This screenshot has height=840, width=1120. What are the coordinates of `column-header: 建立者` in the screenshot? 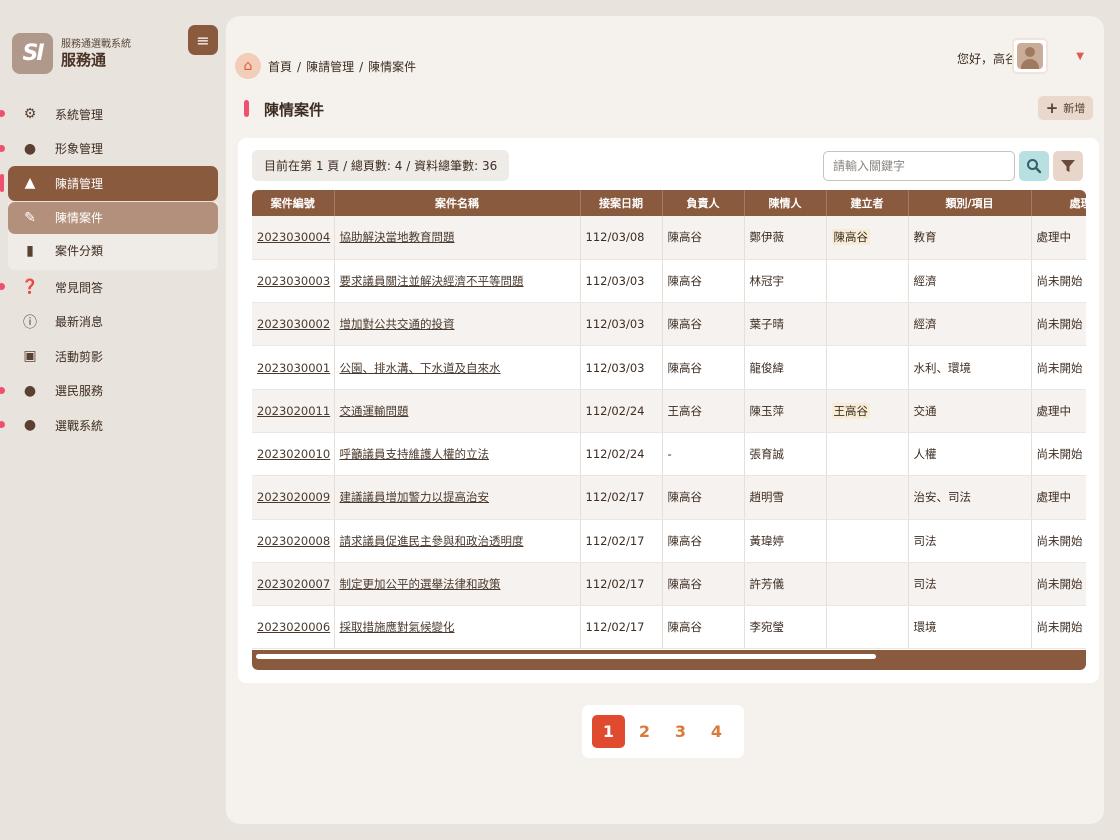 It's located at (867, 203).